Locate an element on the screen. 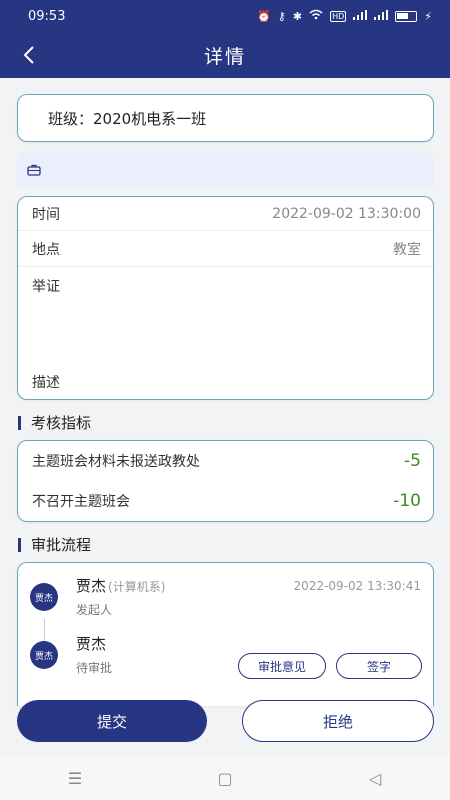 This screenshot has height=800, width=450. approver-dept: (计算机系) is located at coordinates (137, 587).